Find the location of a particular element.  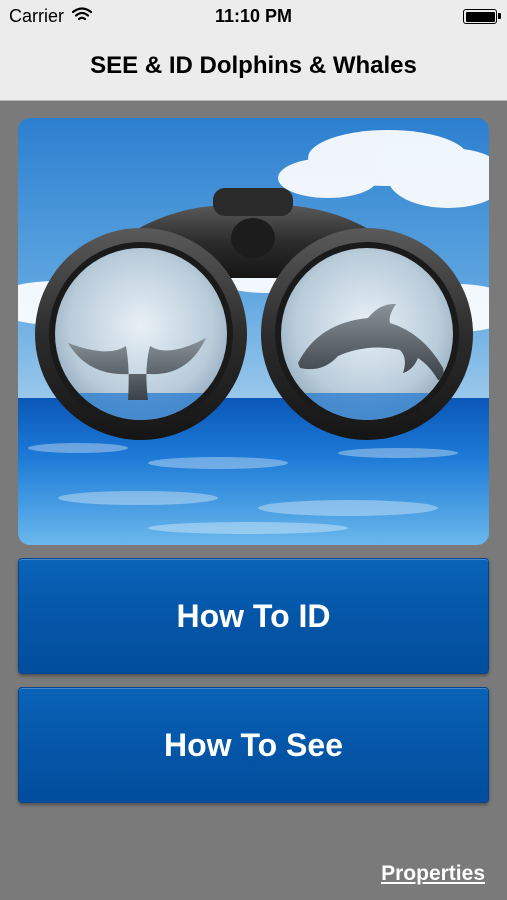

battery-tip is located at coordinates (499, 16).